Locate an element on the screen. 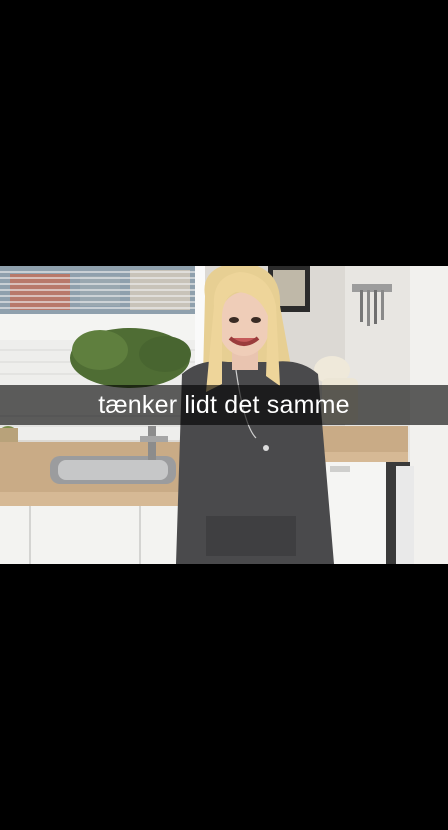 This screenshot has height=830, width=448. caption-bar: tænker lidt det samme is located at coordinates (224, 405).